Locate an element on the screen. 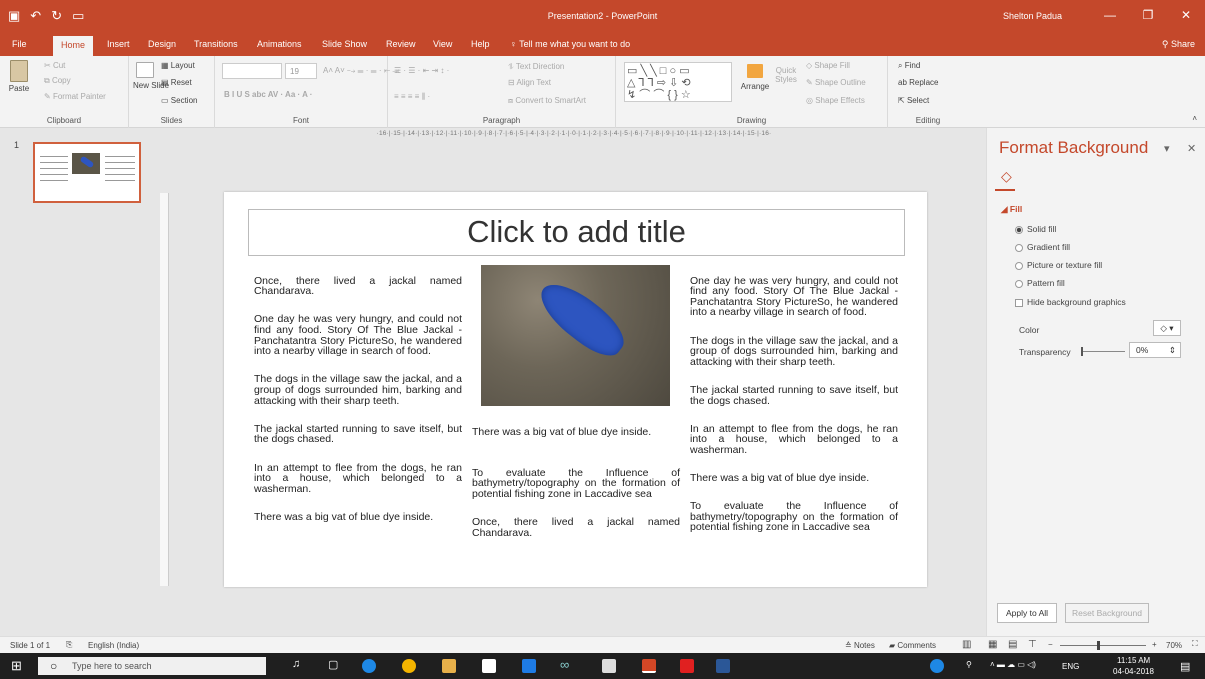 This screenshot has width=1205, height=679. picture-fill-option: Picture or texture fill is located at coordinates (1058, 265).